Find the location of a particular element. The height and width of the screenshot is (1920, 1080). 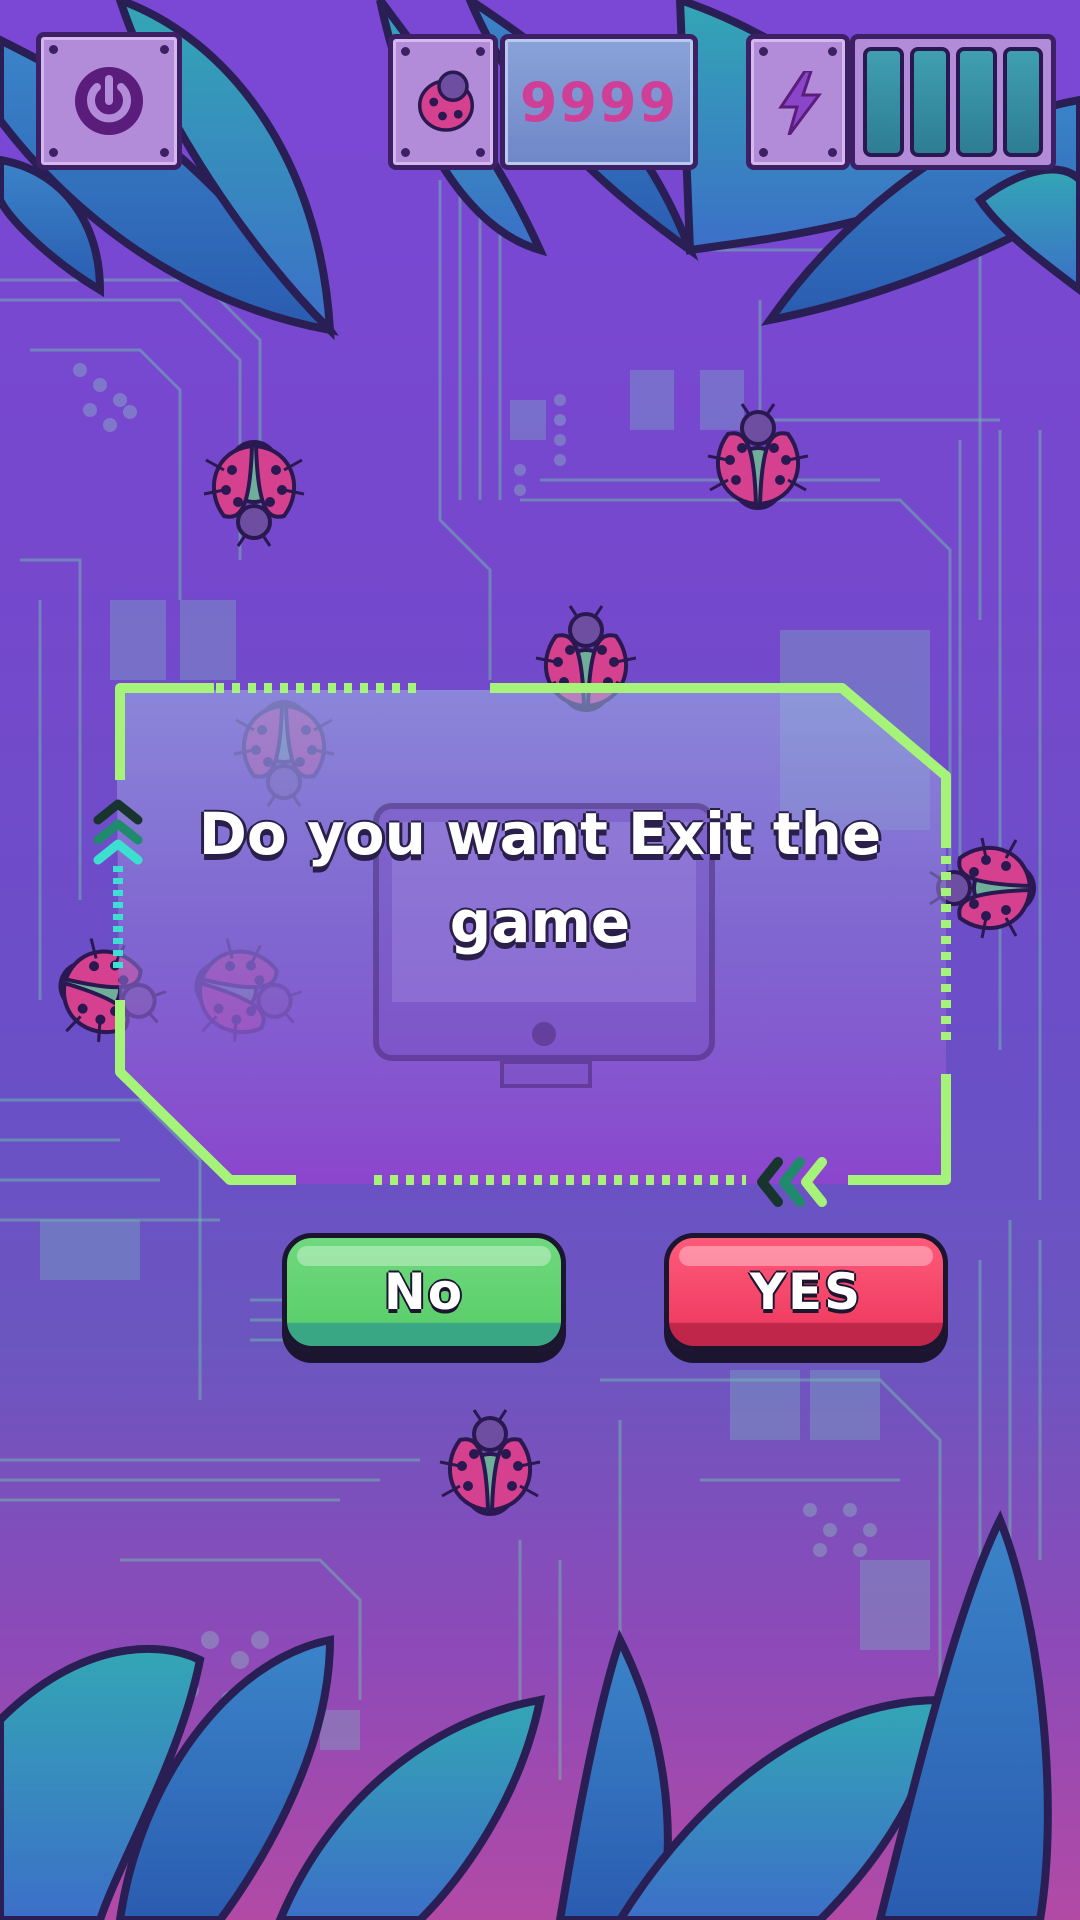

yes-button: YES is located at coordinates (806, 1292).